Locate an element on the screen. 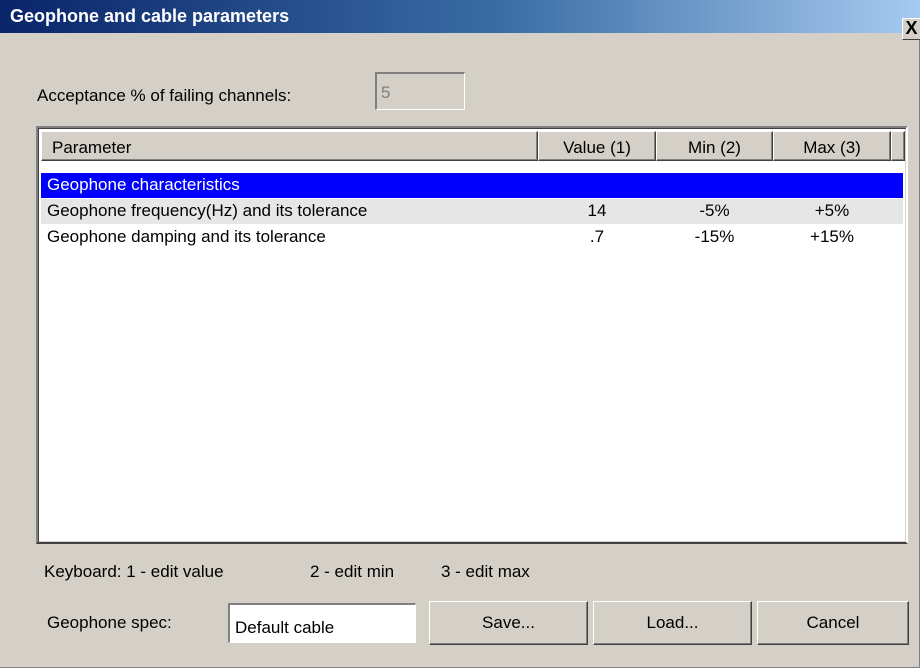  geophone-spec-label: Geophone spec: is located at coordinates (109, 622).